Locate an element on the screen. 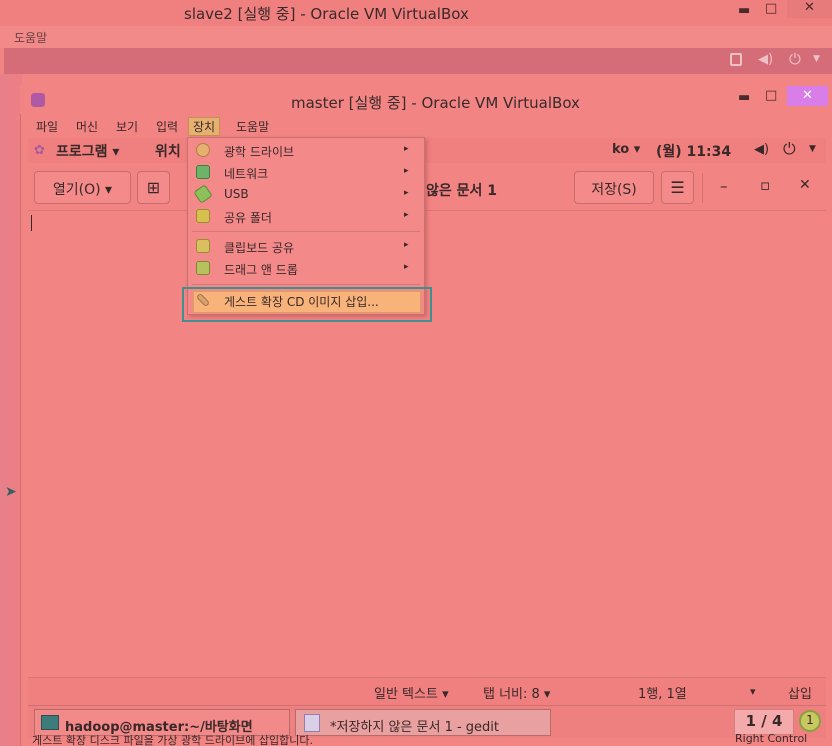  menu-item-label: 공유 폴더 is located at coordinates (248, 218).